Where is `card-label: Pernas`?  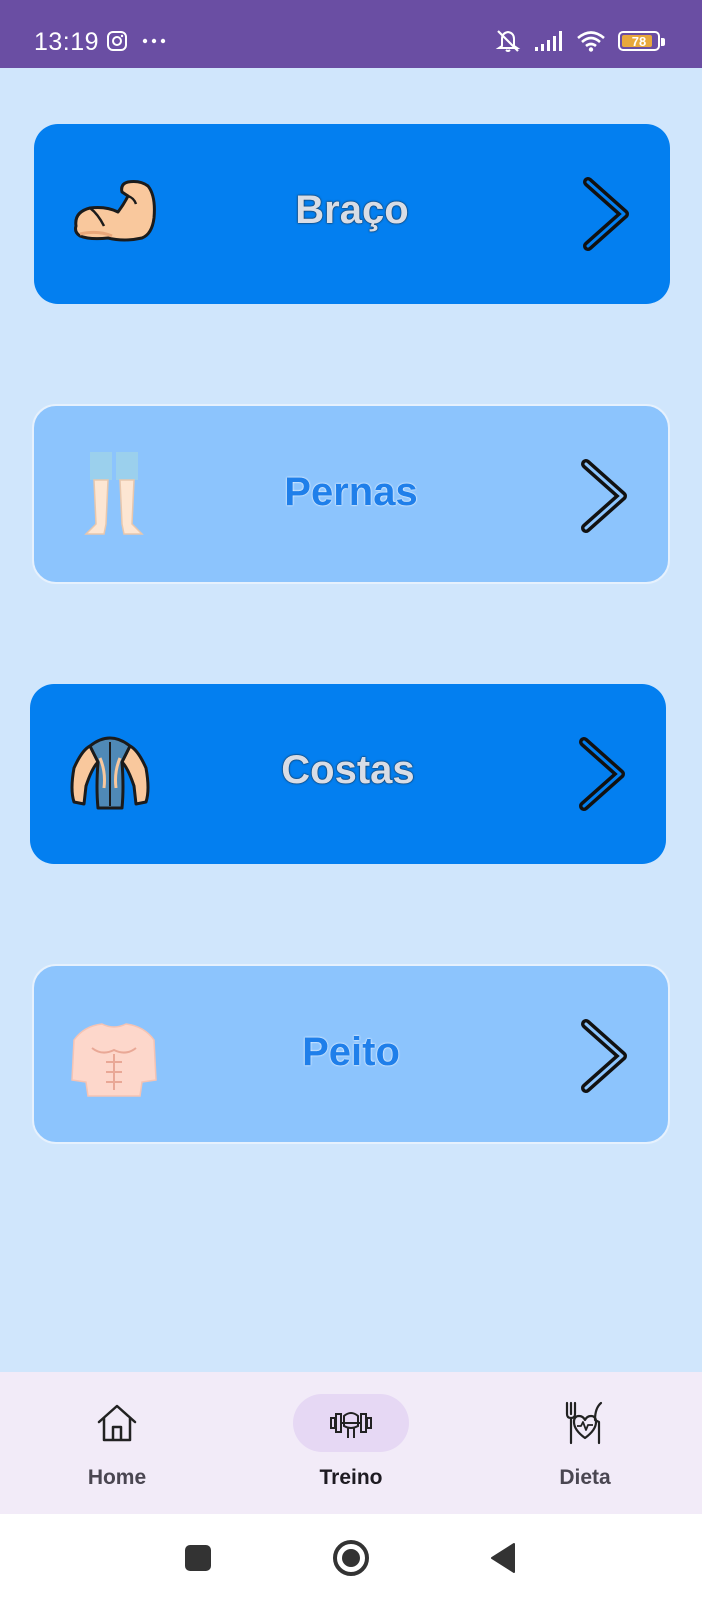
card-label: Pernas is located at coordinates (351, 492).